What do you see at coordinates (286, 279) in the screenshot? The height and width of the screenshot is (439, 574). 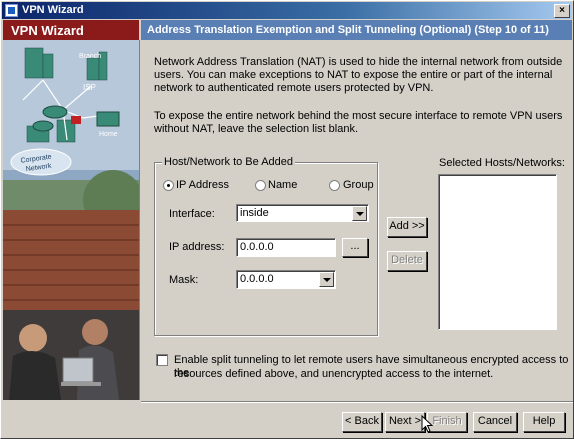 I see `mask-select: 0.0.0.0` at bounding box center [286, 279].